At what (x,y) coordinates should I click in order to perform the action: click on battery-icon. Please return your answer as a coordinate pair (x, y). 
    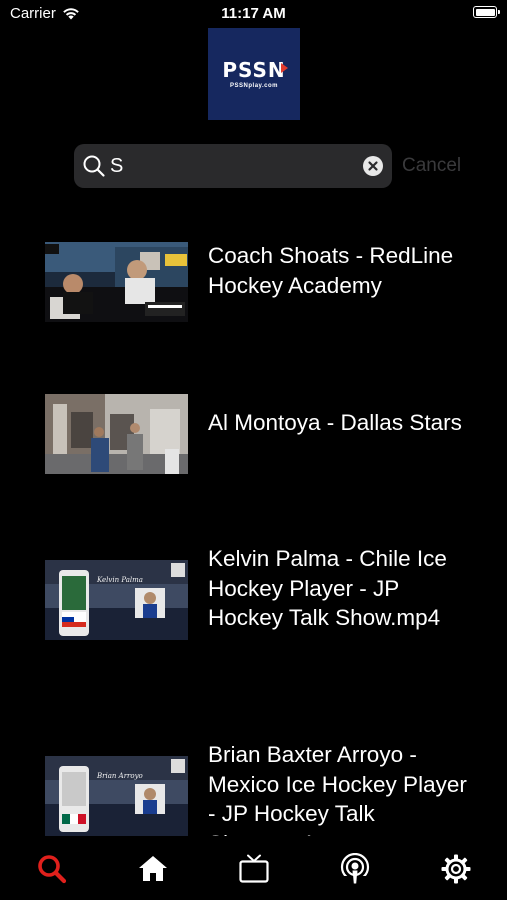
    Looking at the image, I should click on (486, 12).